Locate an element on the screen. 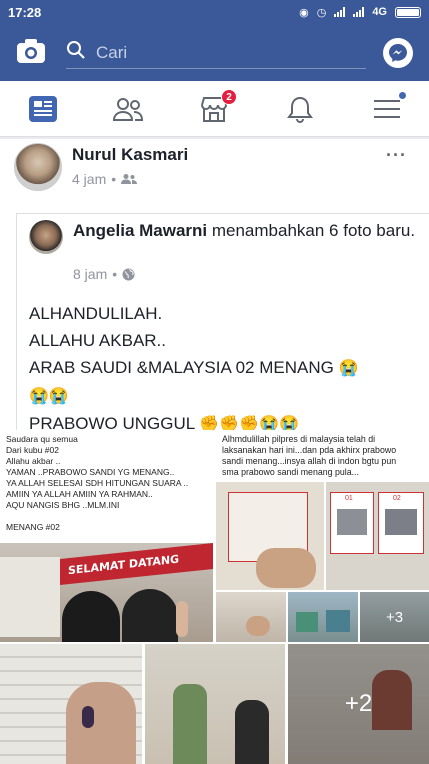 The height and width of the screenshot is (764, 429). search-icon is located at coordinates (76, 52).